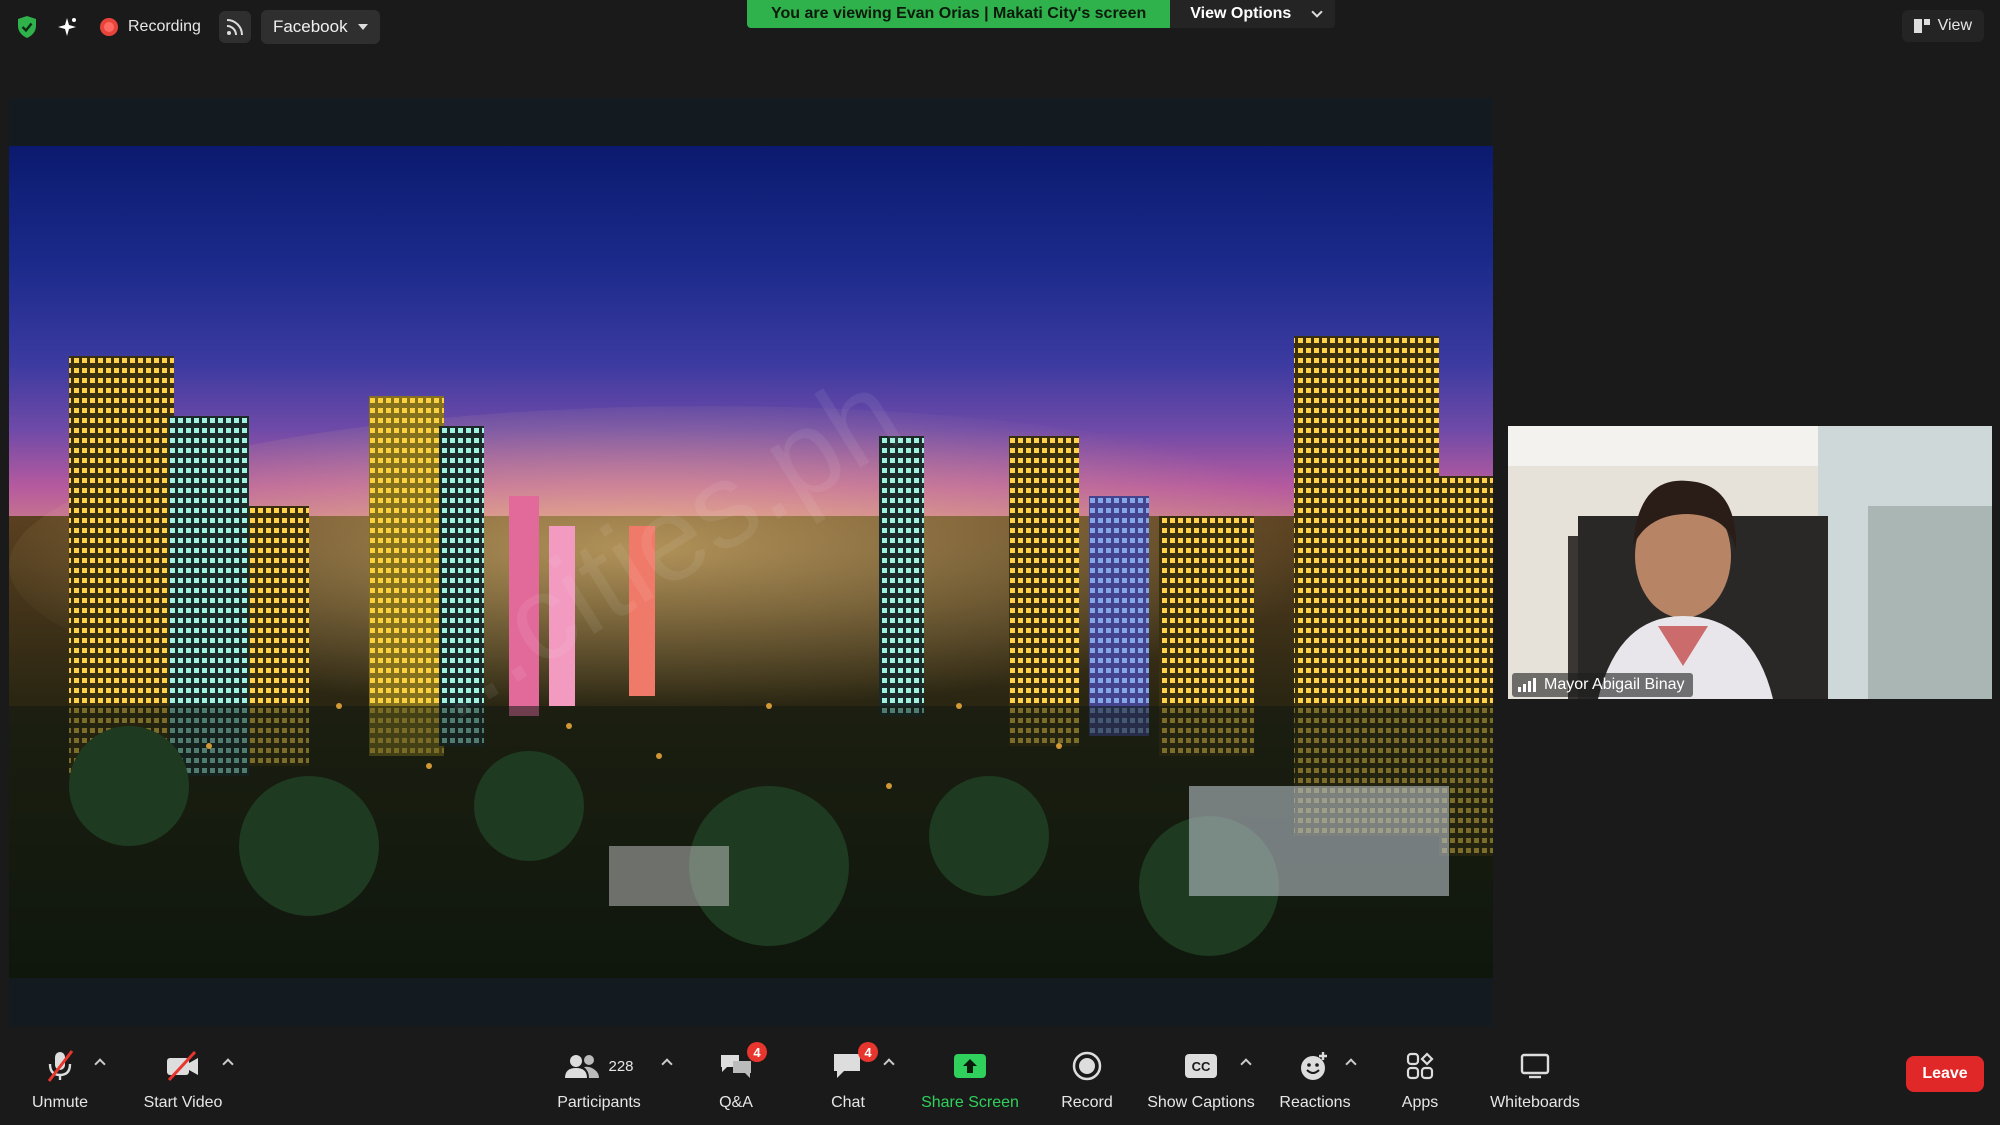 The width and height of the screenshot is (2000, 1125). I want to click on chevron-down-icon, so click(1317, 12).